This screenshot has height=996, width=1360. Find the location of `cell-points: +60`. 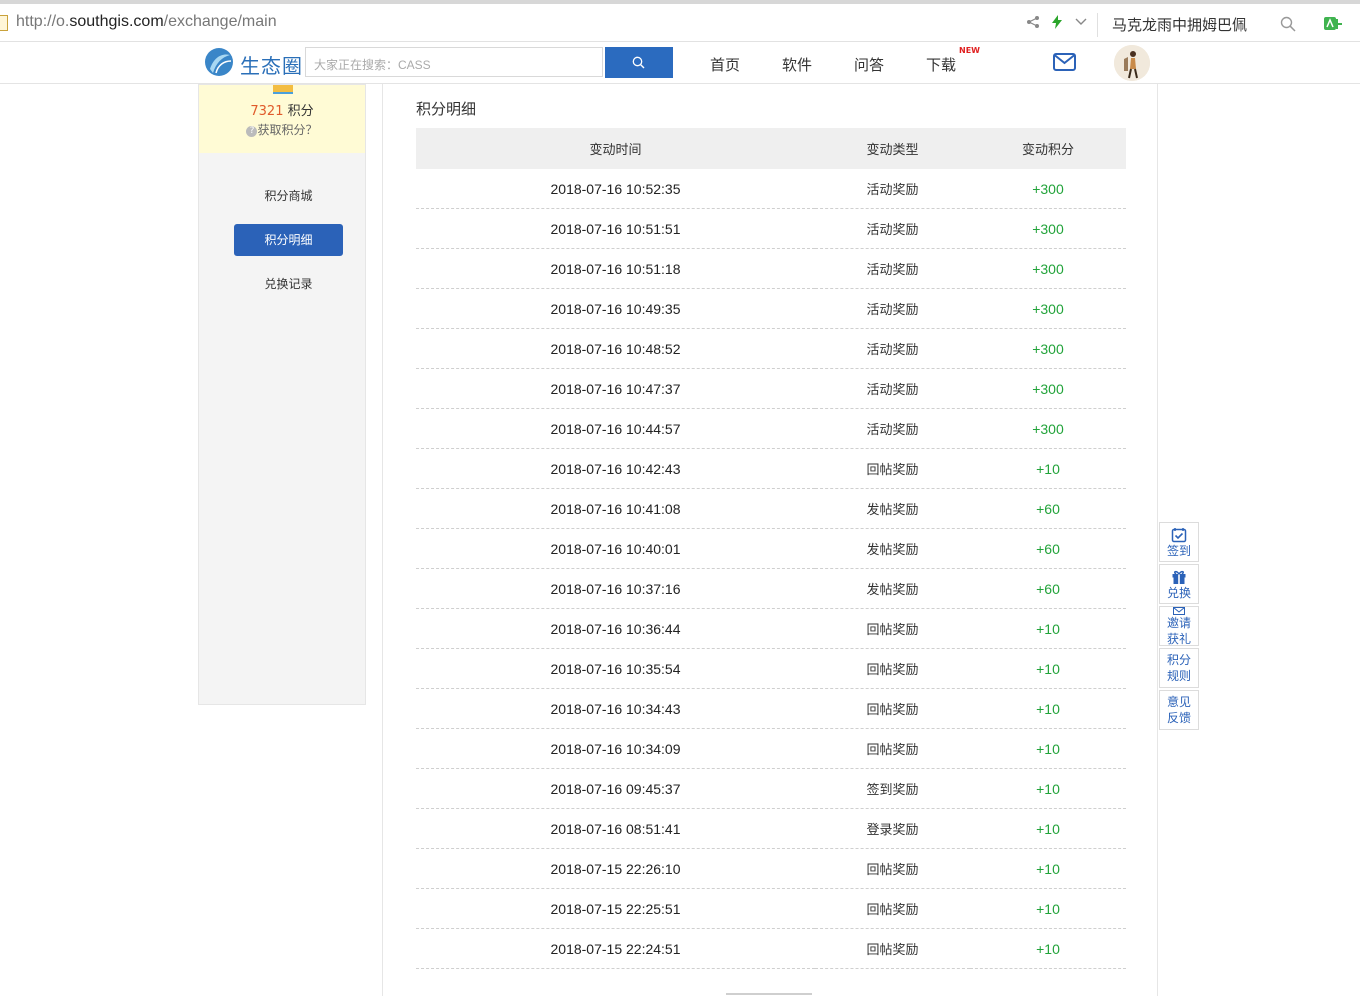

cell-points: +60 is located at coordinates (1048, 548).